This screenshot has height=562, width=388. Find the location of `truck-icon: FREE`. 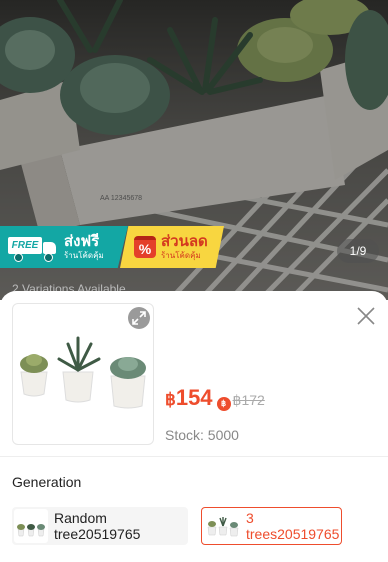

truck-icon: FREE is located at coordinates (33, 248).